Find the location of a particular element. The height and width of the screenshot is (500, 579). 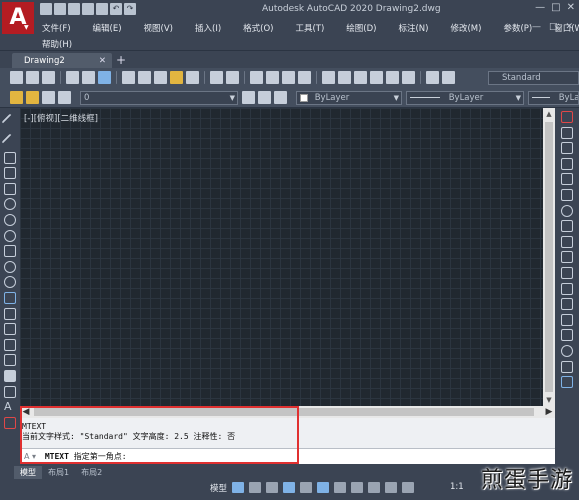

fillet-icon is located at coordinates (567, 350).